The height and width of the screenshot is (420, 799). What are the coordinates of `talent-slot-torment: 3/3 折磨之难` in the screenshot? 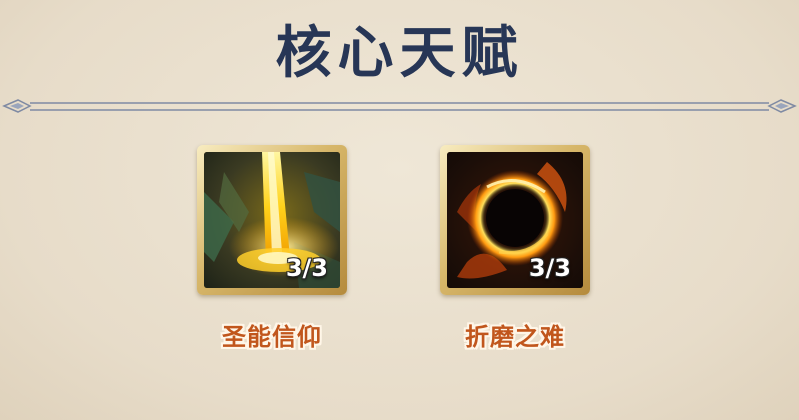 It's located at (515, 255).